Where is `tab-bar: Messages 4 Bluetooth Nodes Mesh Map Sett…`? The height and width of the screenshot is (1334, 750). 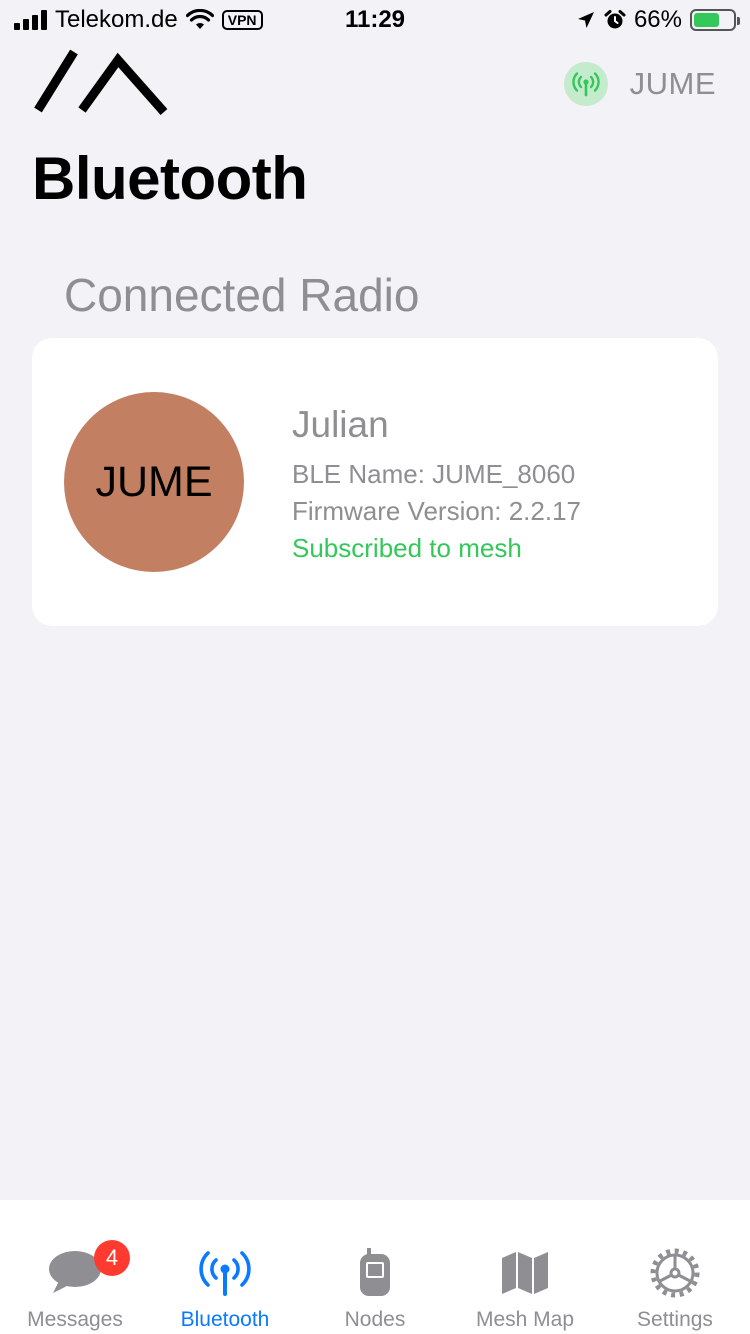
tab-bar: Messages 4 Bluetooth Nodes Mesh Map Sett… is located at coordinates (375, 1267).